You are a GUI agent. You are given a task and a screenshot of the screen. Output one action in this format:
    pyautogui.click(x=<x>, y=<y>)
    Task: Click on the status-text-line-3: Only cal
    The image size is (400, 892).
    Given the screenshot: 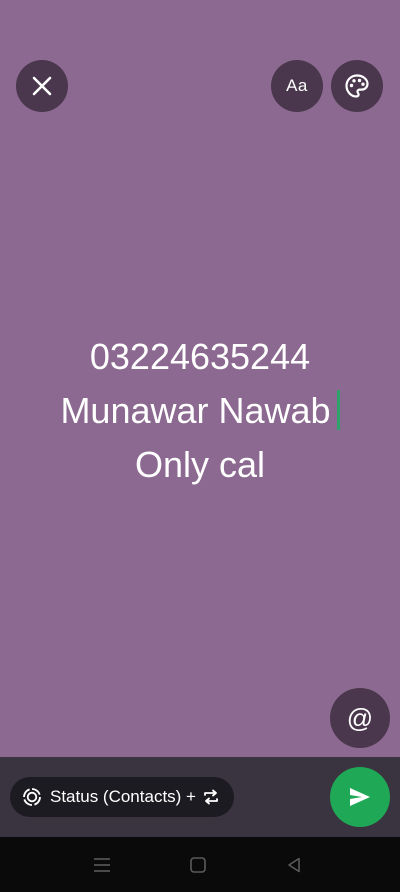 What is the action you would take?
    pyautogui.click(x=200, y=464)
    